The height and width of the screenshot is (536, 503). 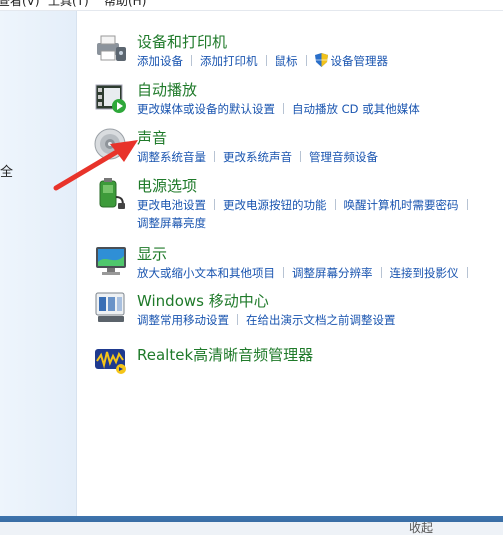 I want to click on category-links: 调整常用移动设置 在给出演示文档之前调整设置, so click(x=266, y=320).